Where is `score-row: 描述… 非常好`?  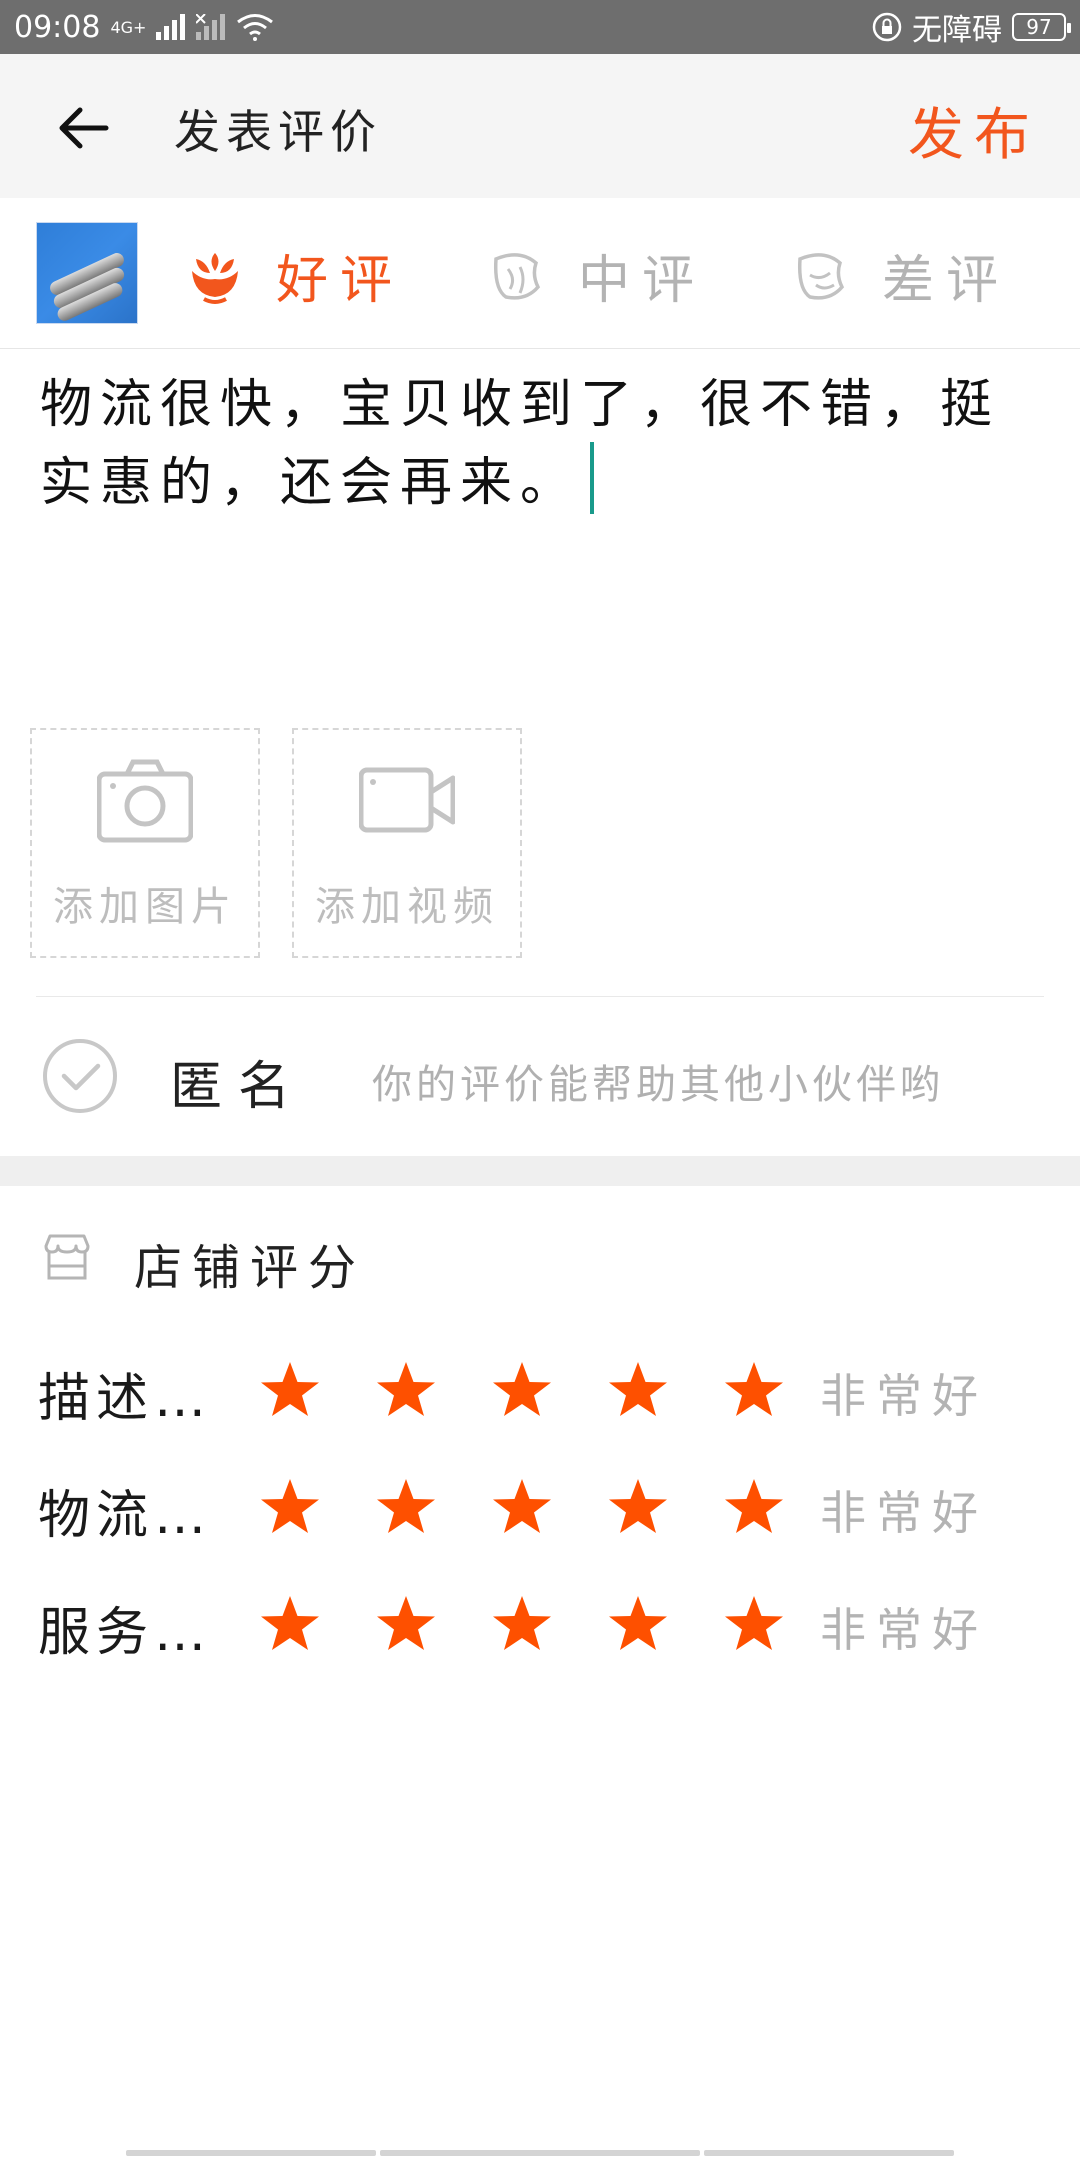
score-row: 描述… 非常好 is located at coordinates (540, 1388).